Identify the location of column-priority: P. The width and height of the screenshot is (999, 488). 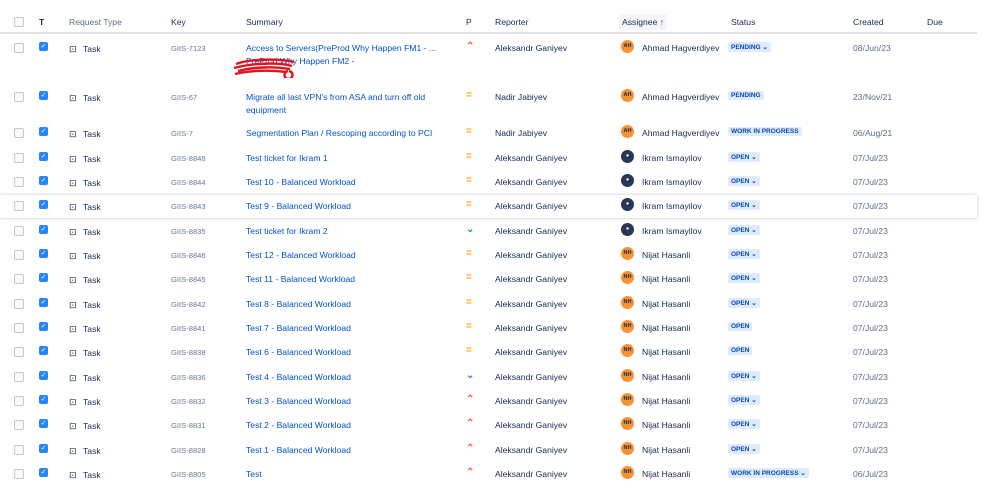
(469, 22).